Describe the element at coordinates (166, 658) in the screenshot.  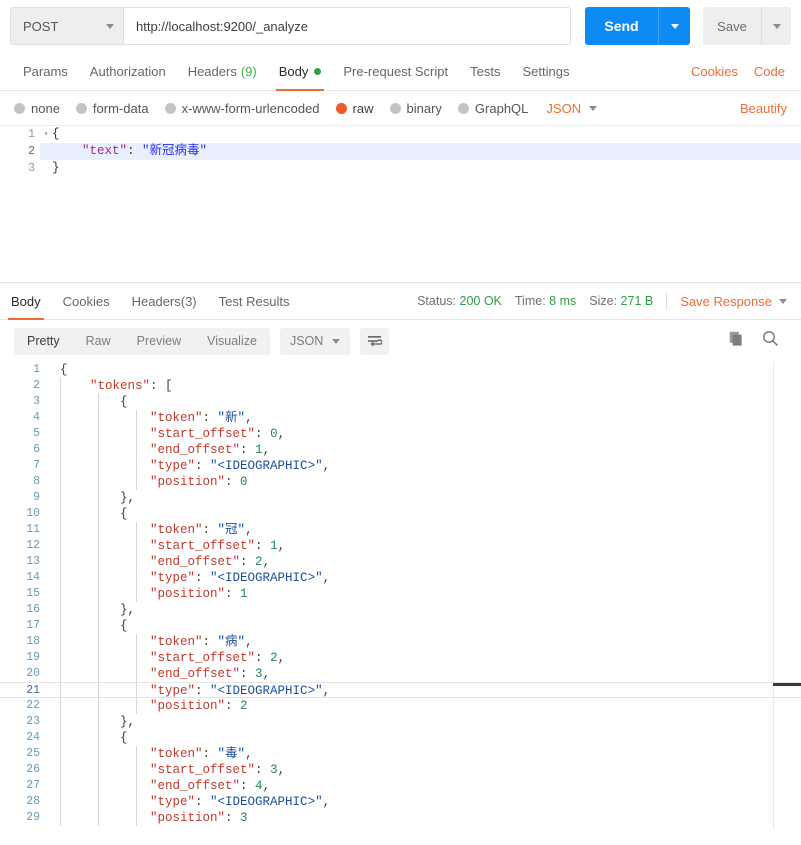
I see `code-content: "start_offset": 2,` at that location.